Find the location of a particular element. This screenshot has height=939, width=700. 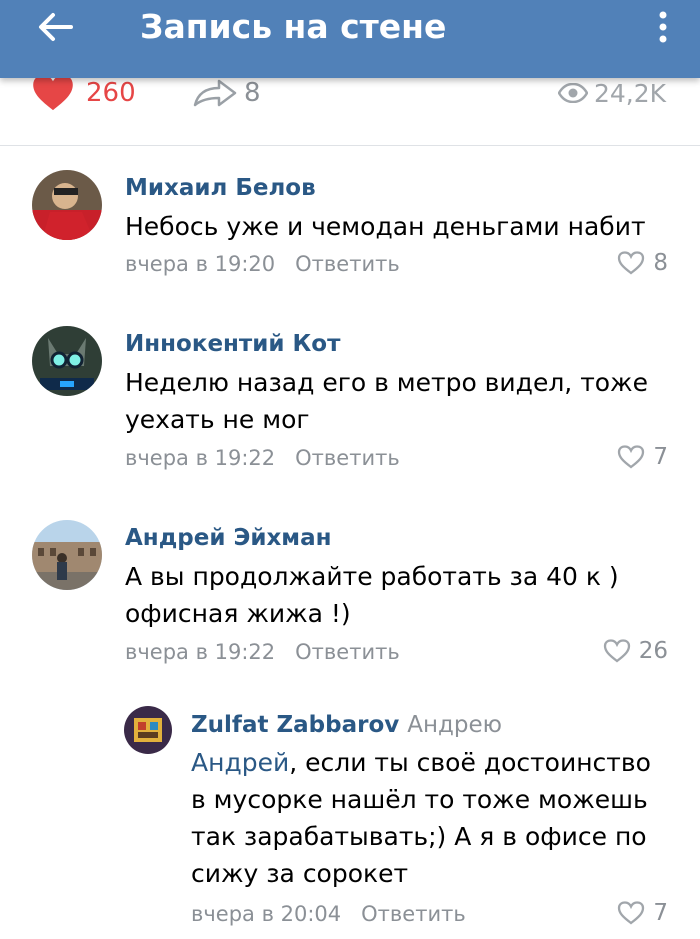

comment-like-button: 8 is located at coordinates (642, 263).